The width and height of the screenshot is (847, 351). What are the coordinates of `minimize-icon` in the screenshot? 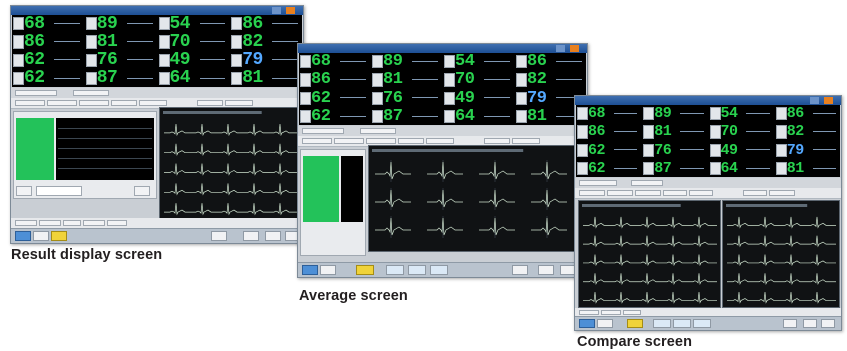 It's located at (276, 10).